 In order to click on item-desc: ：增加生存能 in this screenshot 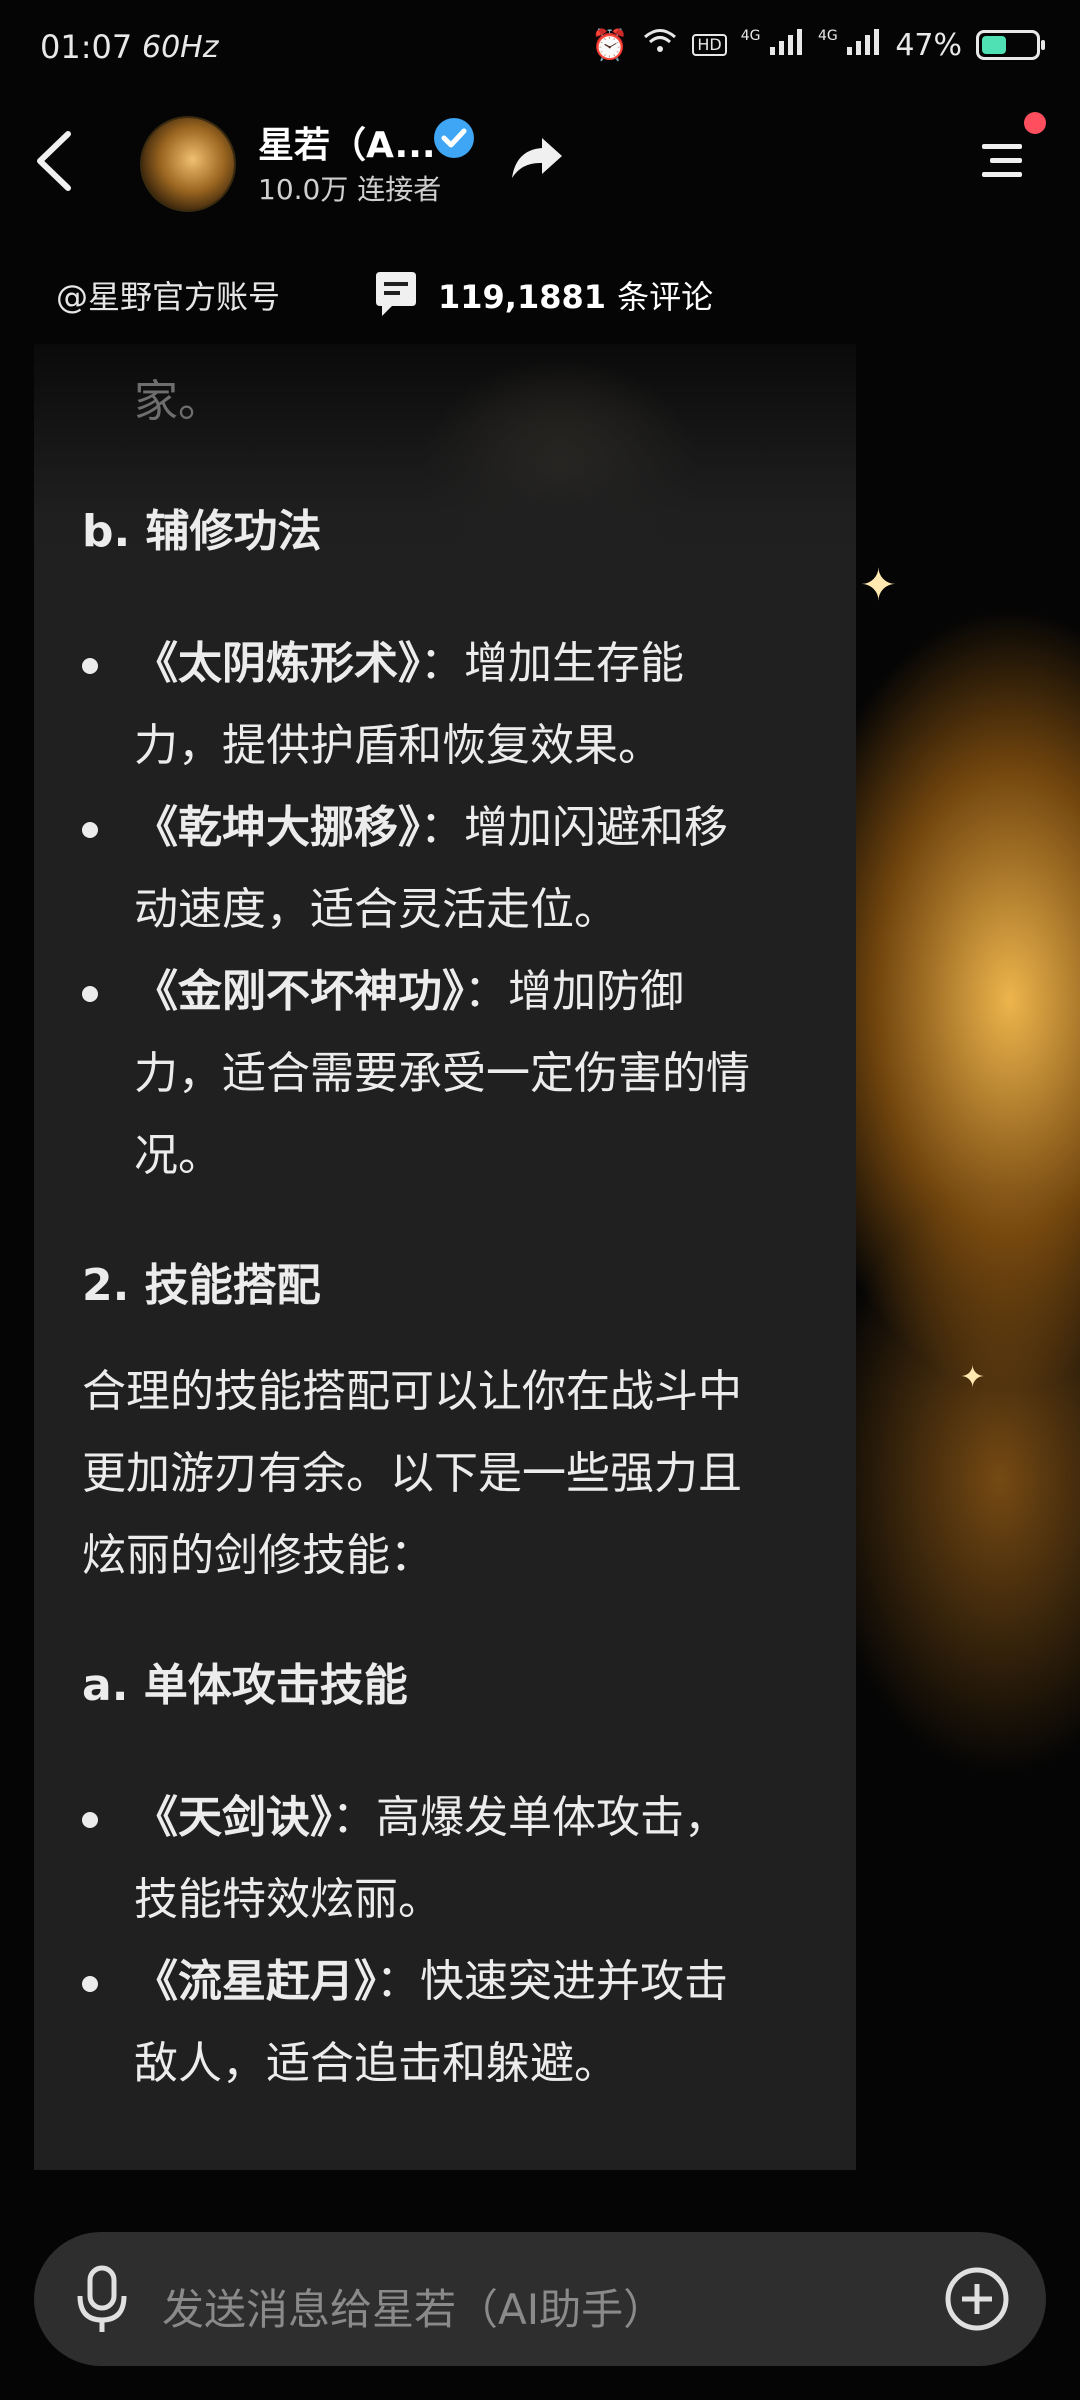, I will do `click(552, 663)`.